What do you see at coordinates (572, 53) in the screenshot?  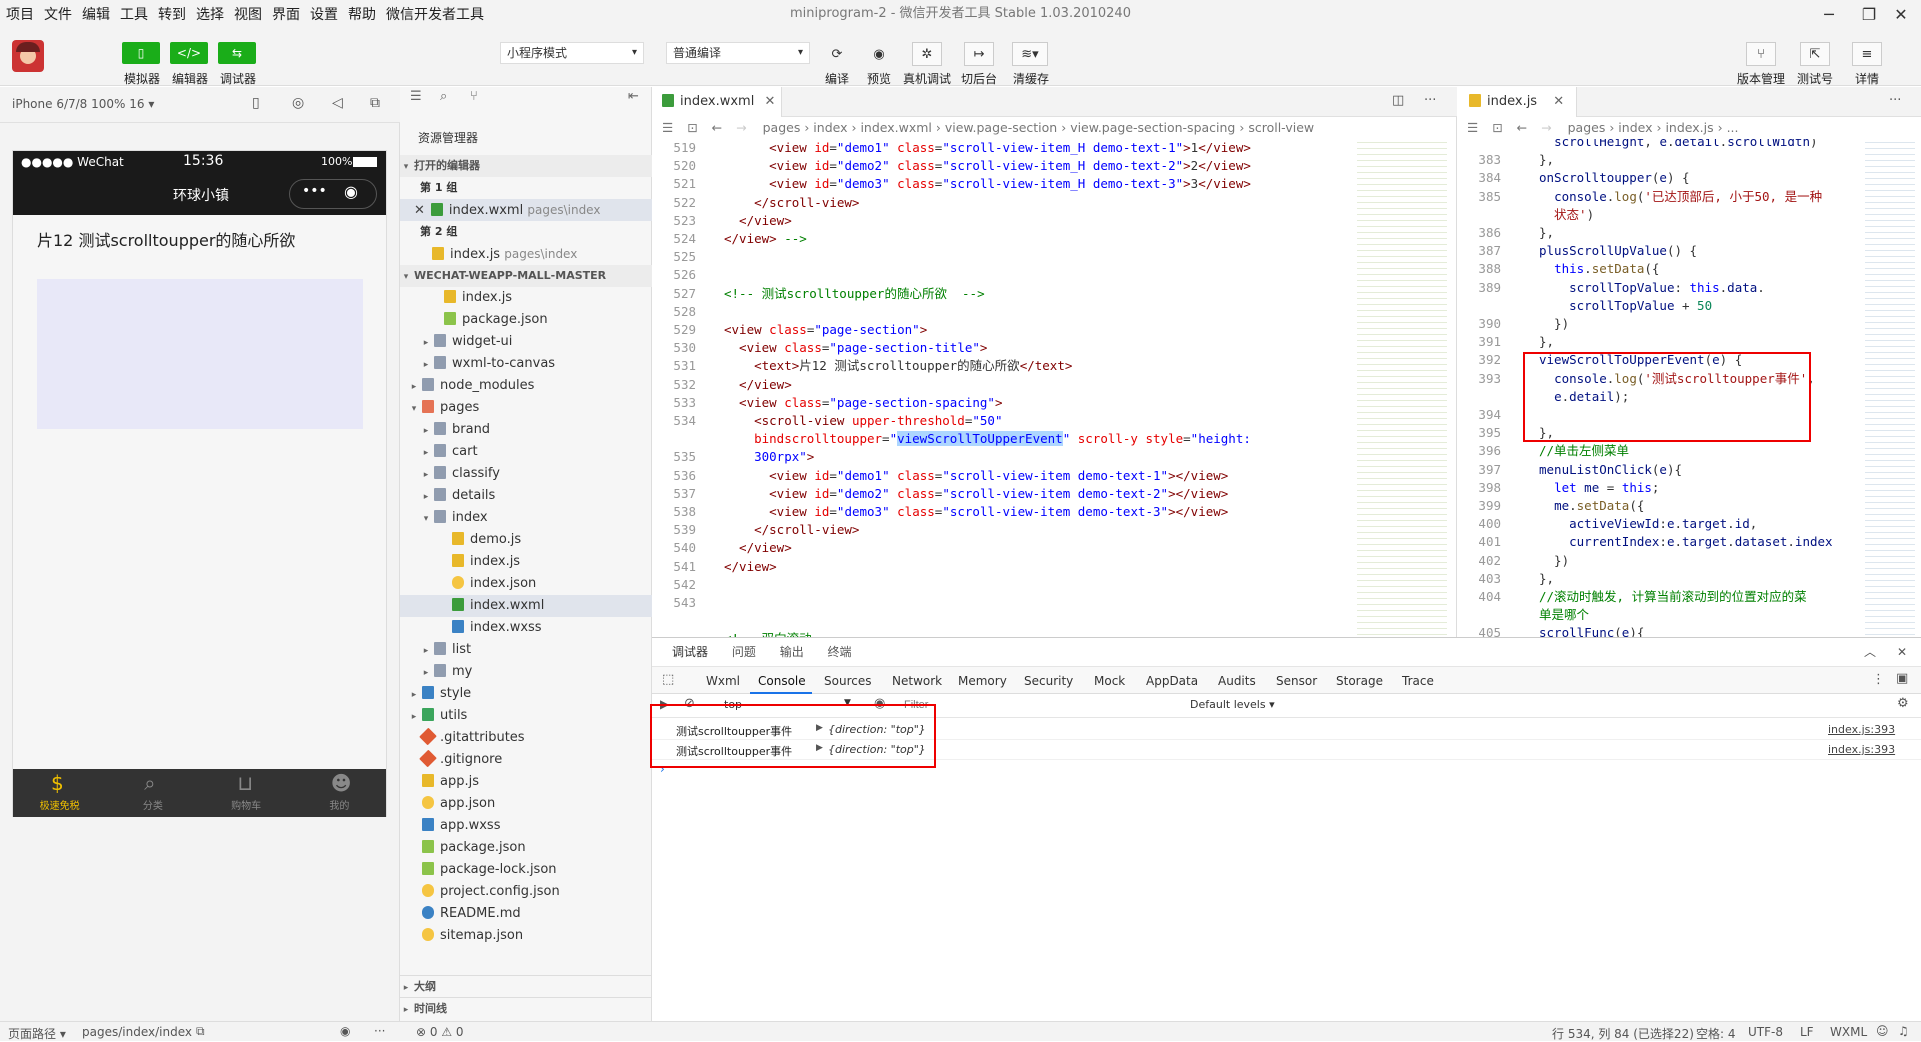 I see `mode-select: 小程序模式` at bounding box center [572, 53].